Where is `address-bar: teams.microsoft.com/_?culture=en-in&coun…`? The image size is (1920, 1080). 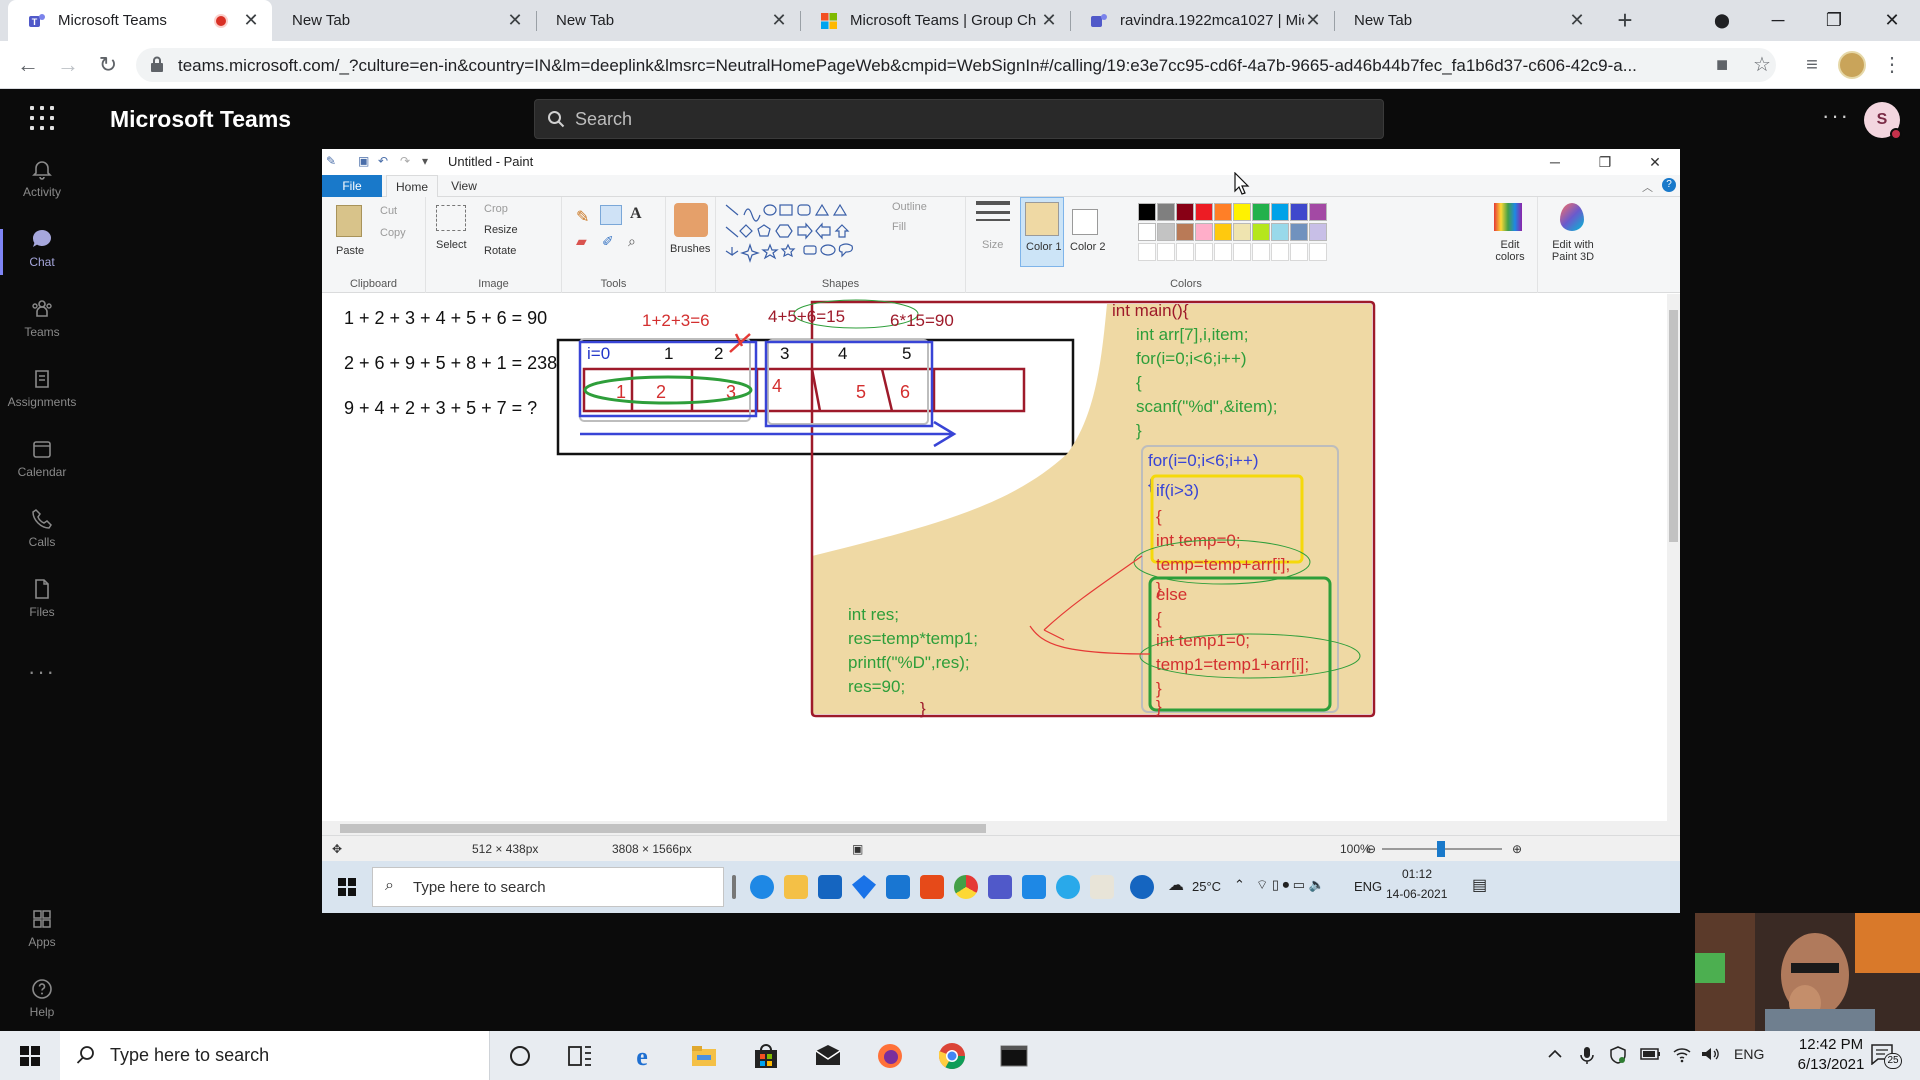
address-bar: teams.microsoft.com/_?culture=en-in&coun… is located at coordinates (956, 65).